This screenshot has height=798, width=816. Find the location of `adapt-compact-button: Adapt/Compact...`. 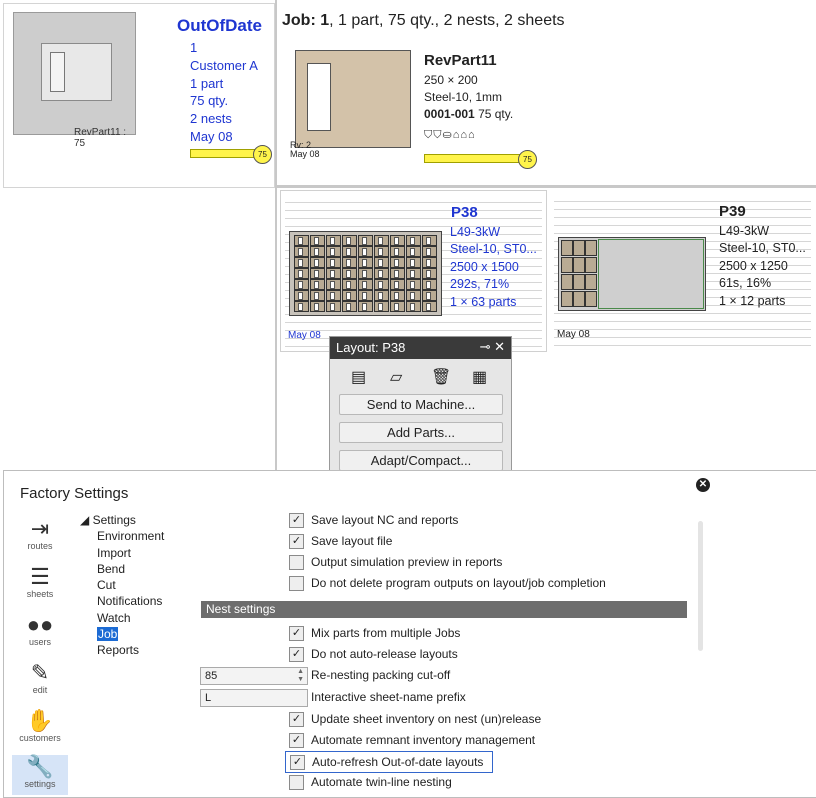

adapt-compact-button: Adapt/Compact... is located at coordinates (421, 460).